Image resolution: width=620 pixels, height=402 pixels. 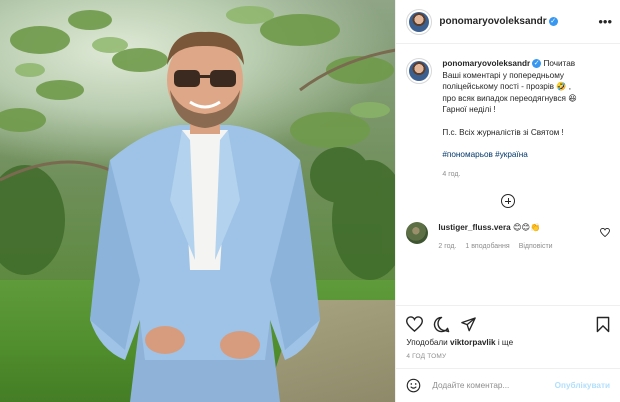 What do you see at coordinates (413, 385) in the screenshot?
I see `emoji-icon` at bounding box center [413, 385].